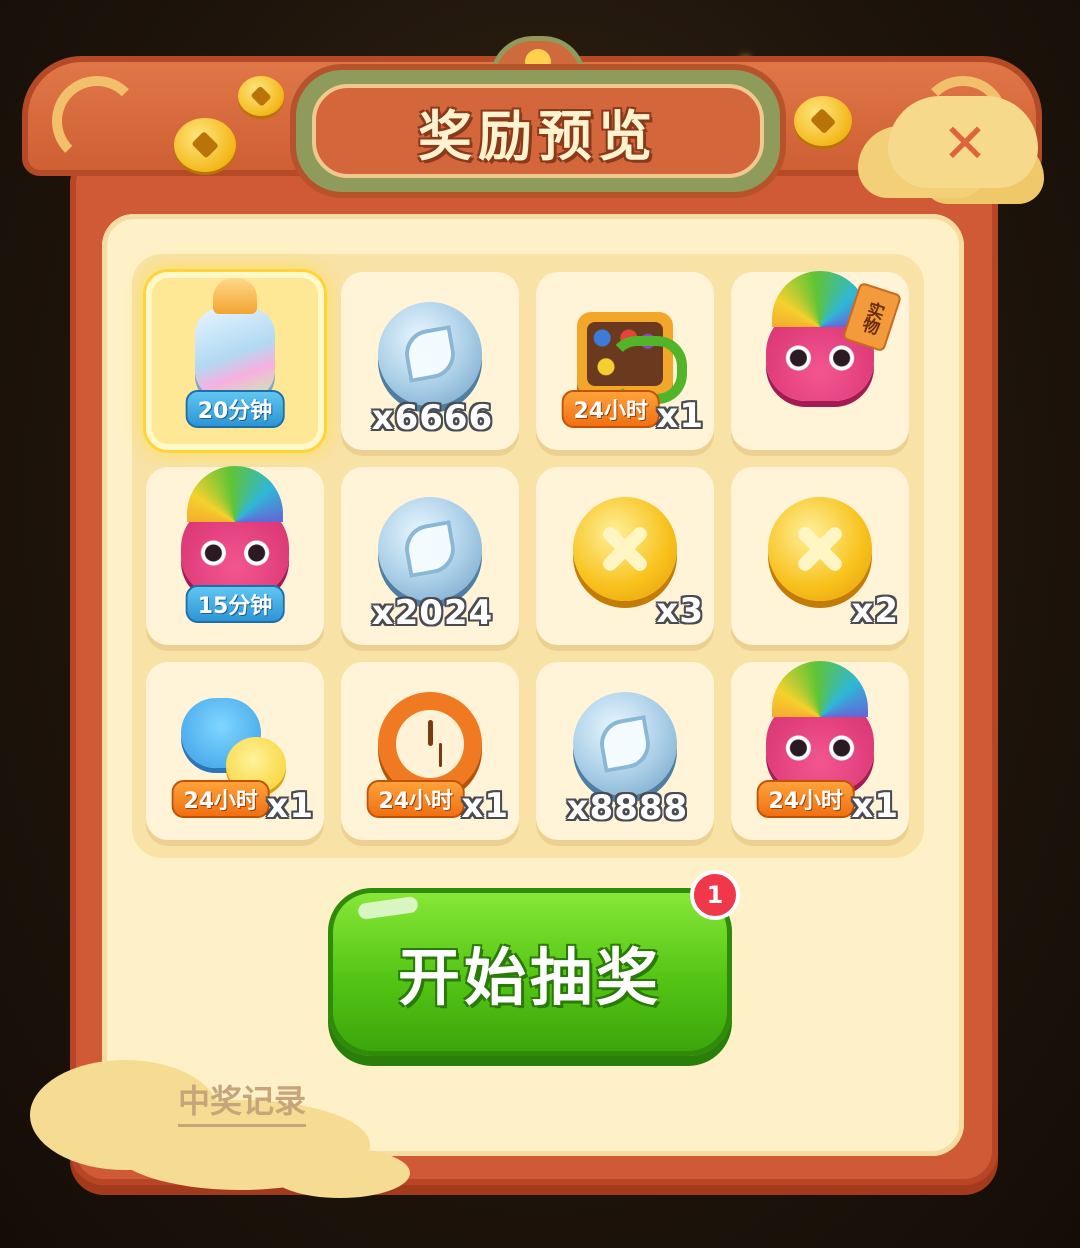 The width and height of the screenshot is (1080, 1248). I want to click on reward-cell: x6666, so click(430, 361).